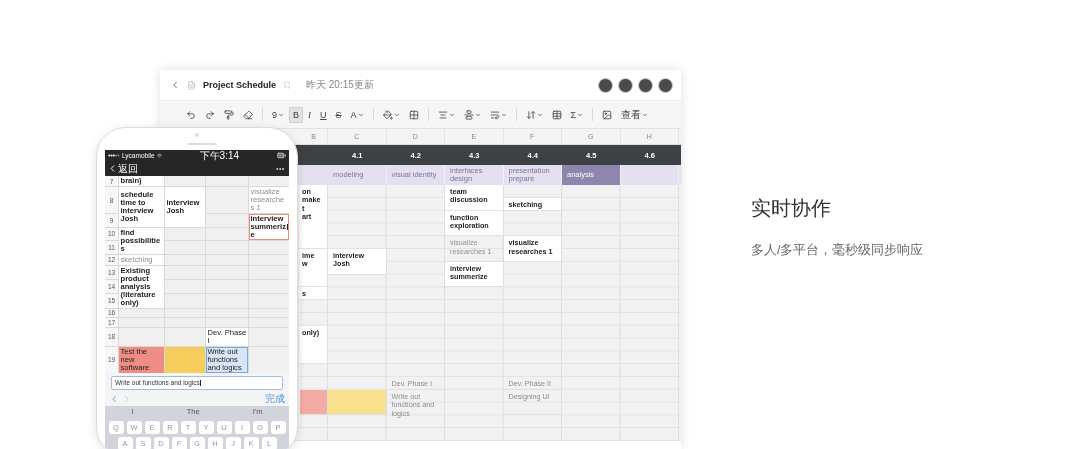  Describe the element at coordinates (791, 208) in the screenshot. I see `feature-title: 实时协作` at that location.